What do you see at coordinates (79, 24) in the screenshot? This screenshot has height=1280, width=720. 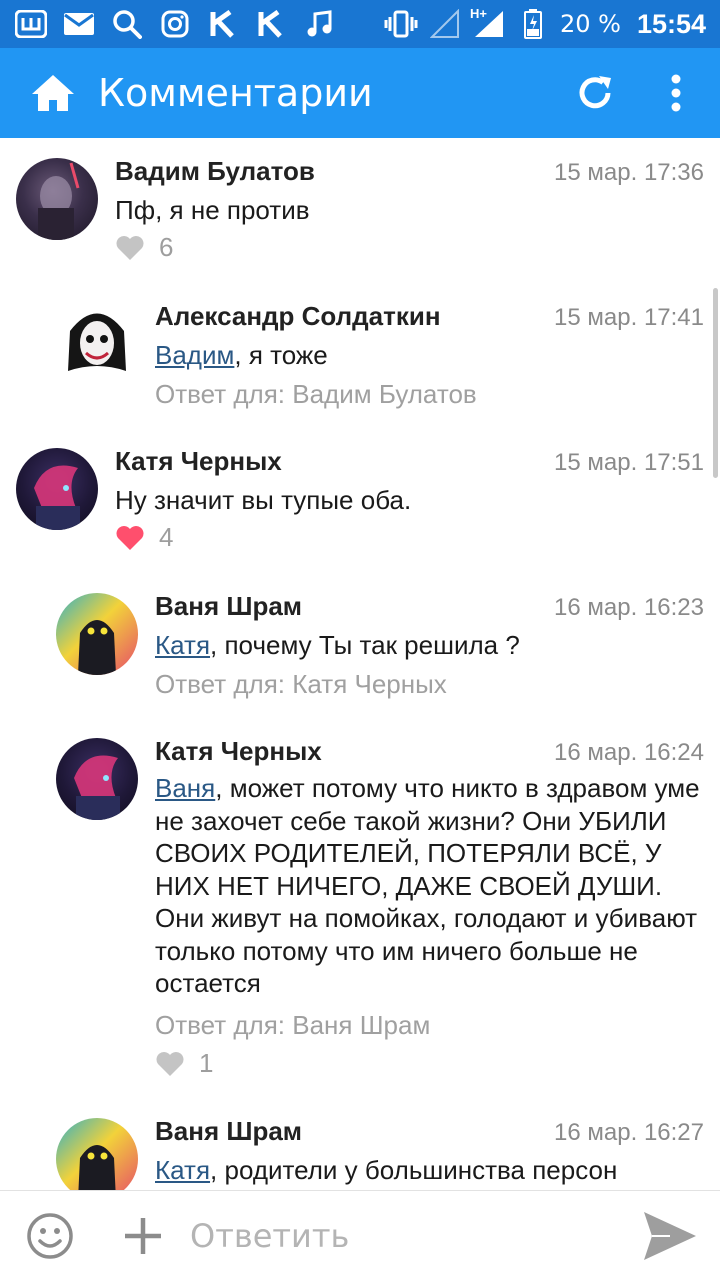 I see `mail-icon` at bounding box center [79, 24].